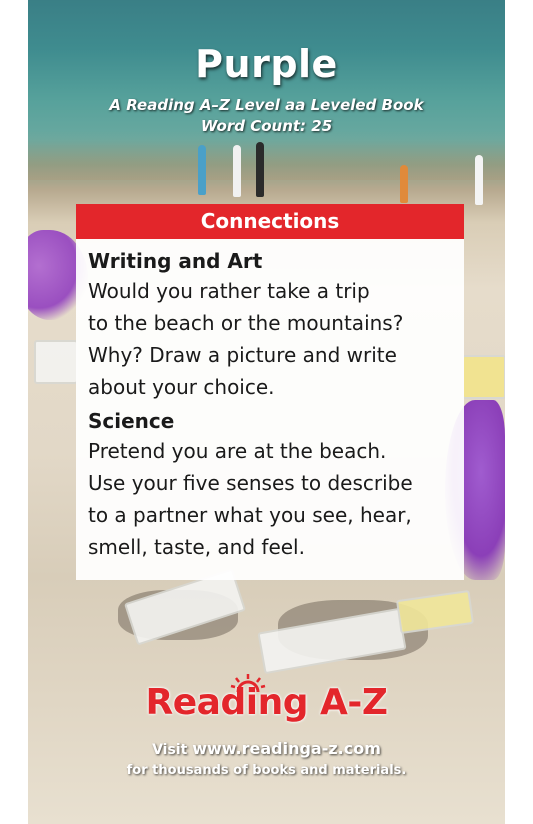 The height and width of the screenshot is (824, 533). Describe the element at coordinates (266, 702) in the screenshot. I see `logo-text: Reading A-Z` at that location.